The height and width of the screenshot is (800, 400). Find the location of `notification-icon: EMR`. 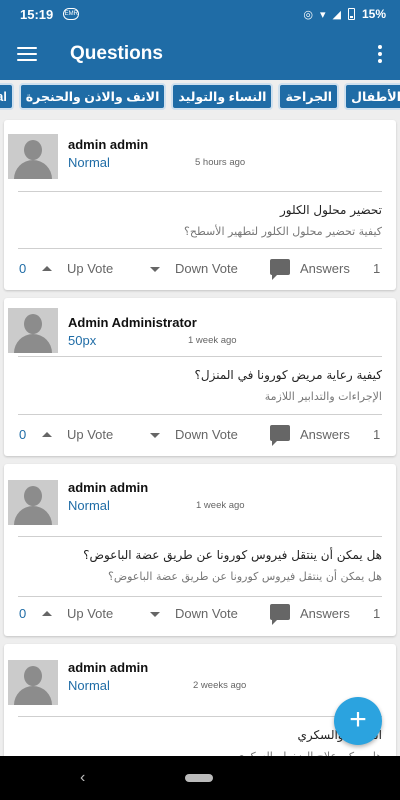

notification-icon: EMR is located at coordinates (71, 14).